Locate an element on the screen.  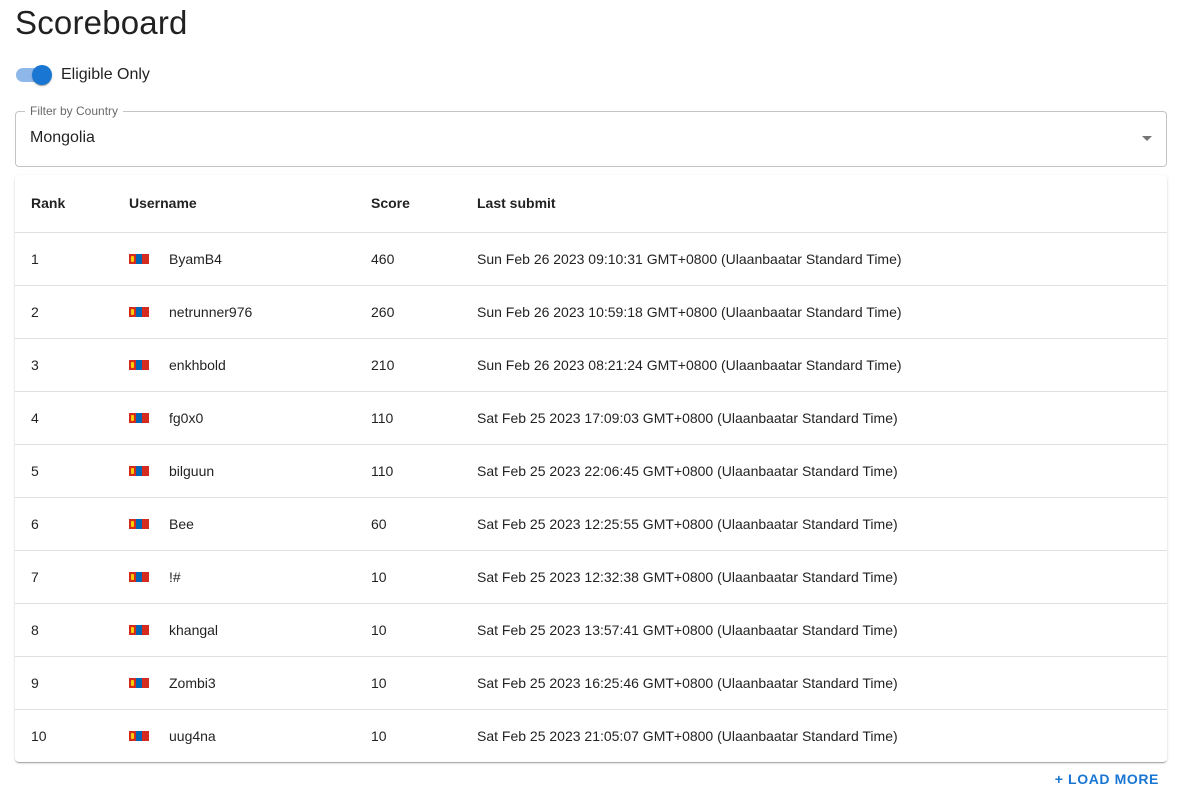
username-cell: Zombi3 is located at coordinates (234, 683).